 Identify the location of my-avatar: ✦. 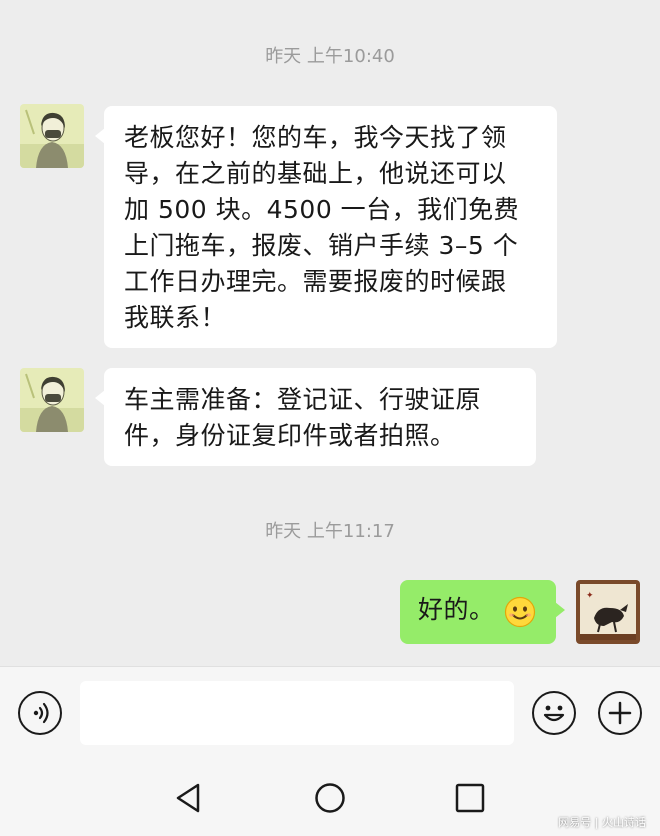
(608, 612).